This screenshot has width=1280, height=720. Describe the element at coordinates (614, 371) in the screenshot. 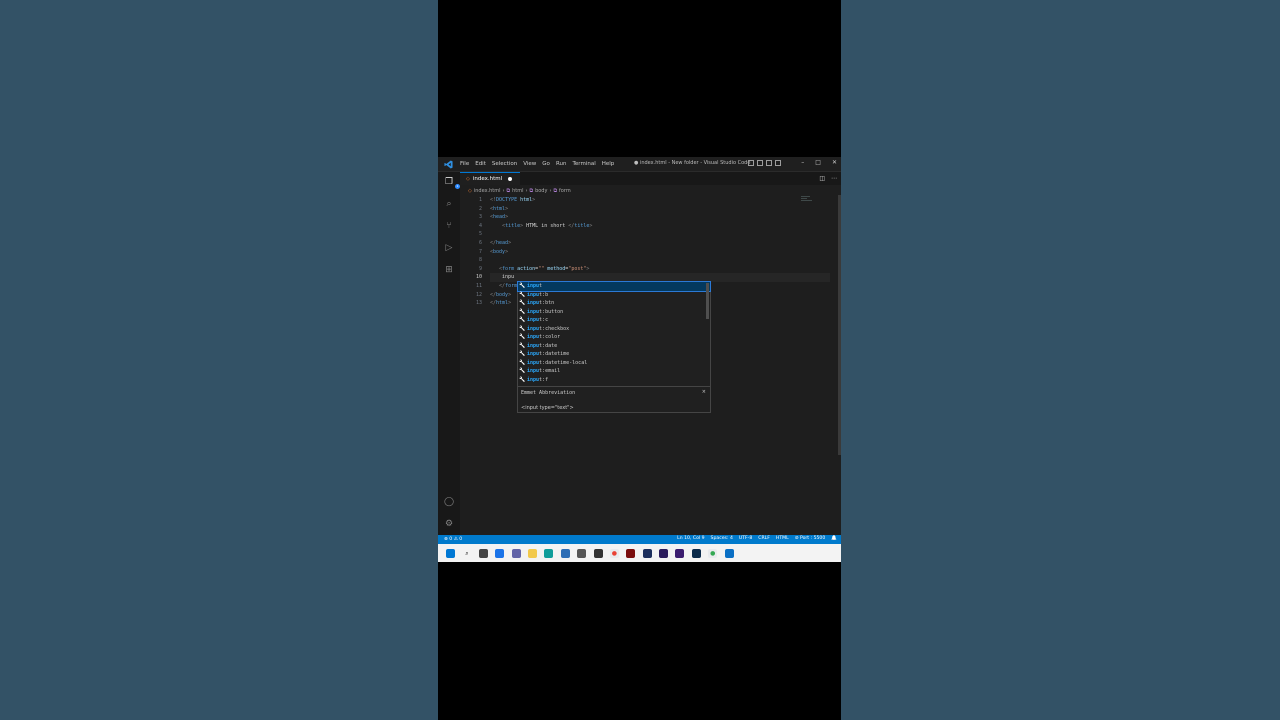

I see `suggest-item: 🔧 inpu t:email` at that location.